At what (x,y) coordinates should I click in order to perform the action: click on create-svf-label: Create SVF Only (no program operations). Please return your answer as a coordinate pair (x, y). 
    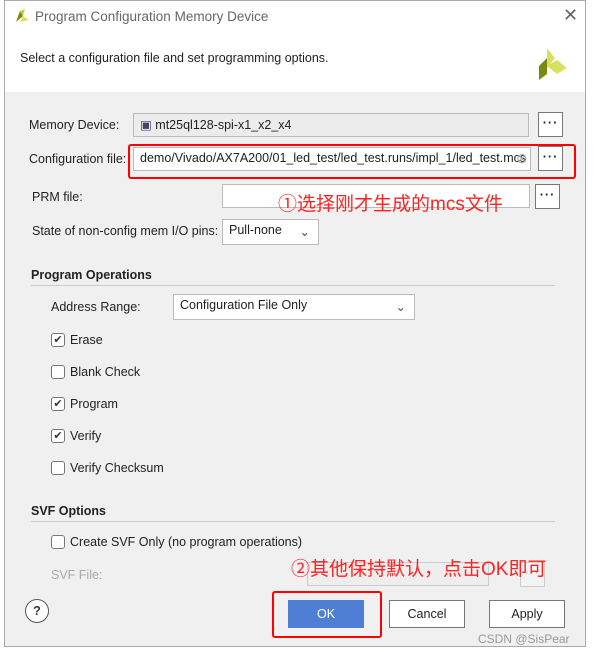
    Looking at the image, I should click on (186, 542).